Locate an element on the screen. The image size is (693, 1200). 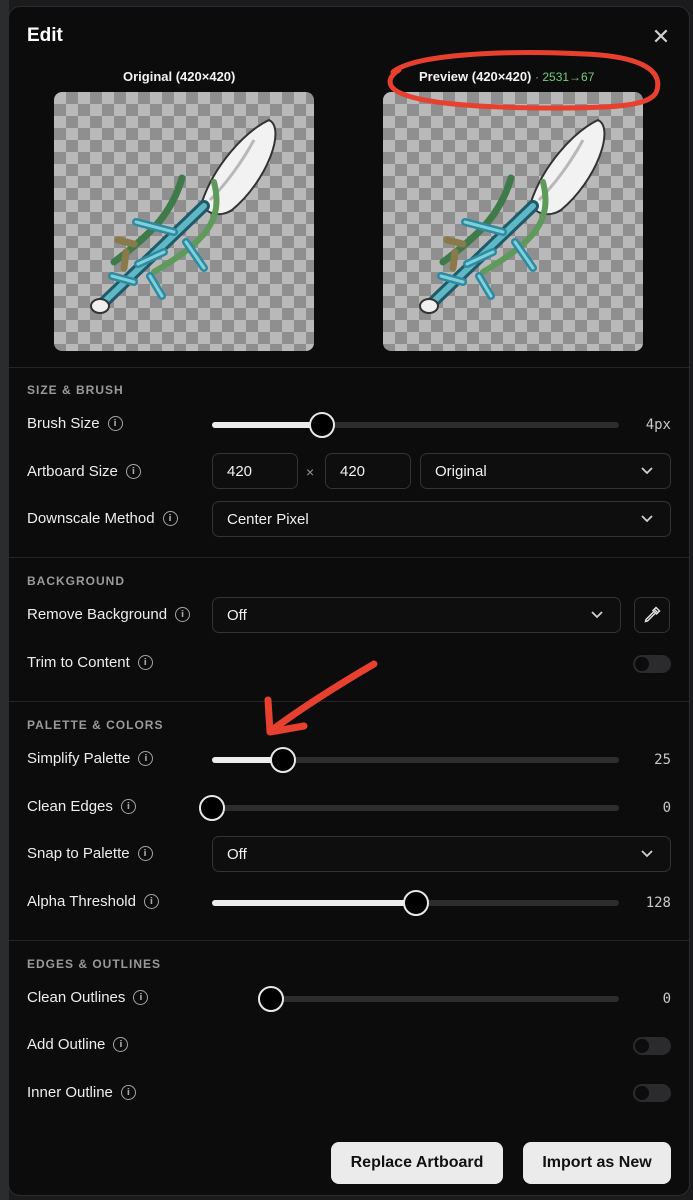
preview-label: Preview (420×420) · 2531→67 is located at coordinates (506, 76).